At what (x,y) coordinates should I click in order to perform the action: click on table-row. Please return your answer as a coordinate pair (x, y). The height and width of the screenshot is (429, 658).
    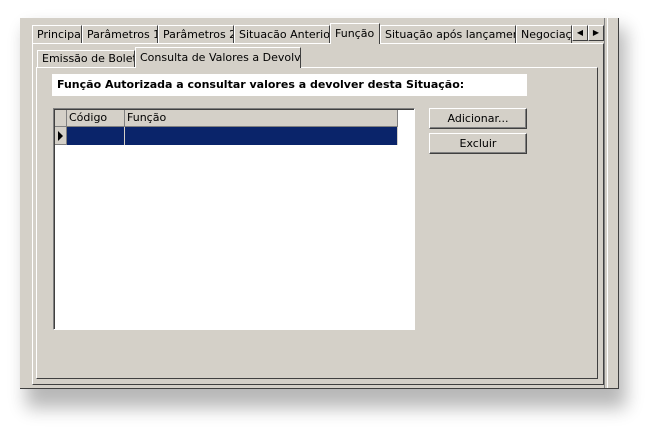
    Looking at the image, I should click on (226, 136).